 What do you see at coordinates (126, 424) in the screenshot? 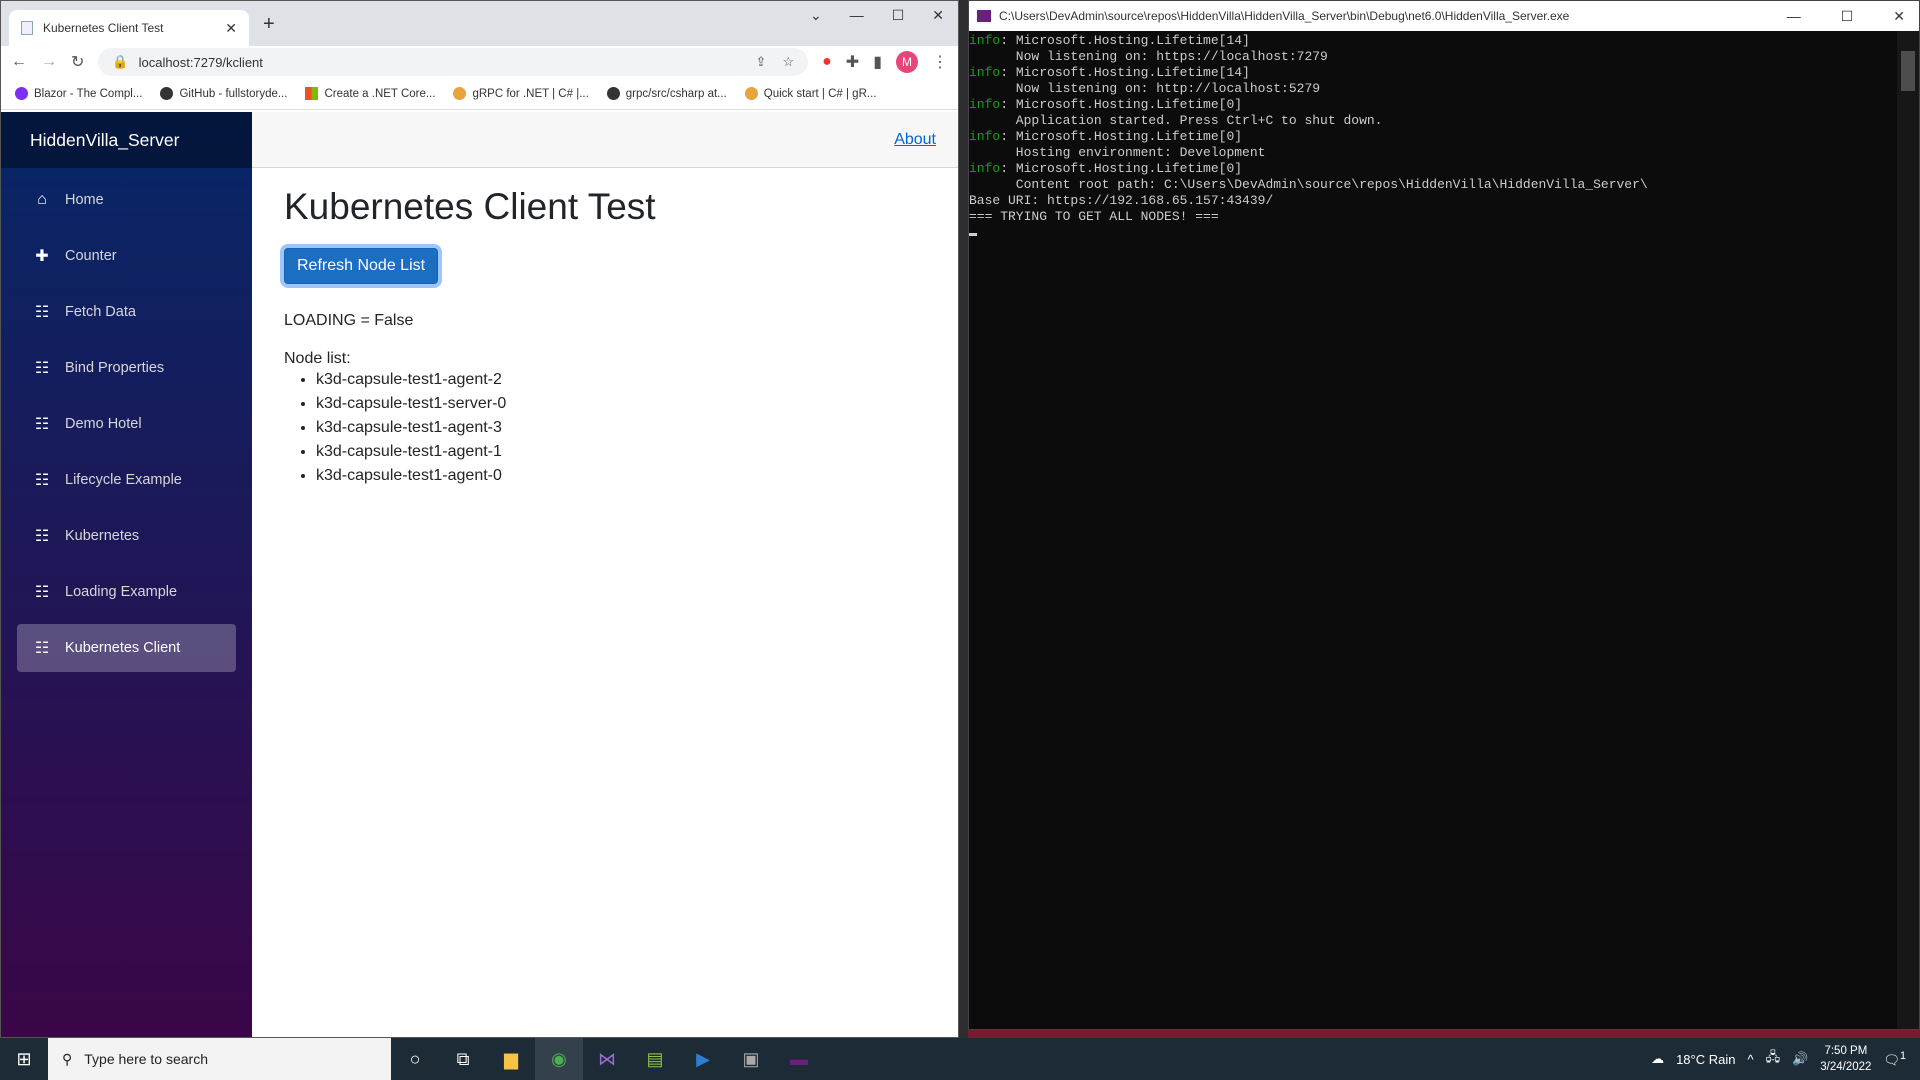
I see `nav-item-demo-hotel: ☷ Demo Hotel` at bounding box center [126, 424].